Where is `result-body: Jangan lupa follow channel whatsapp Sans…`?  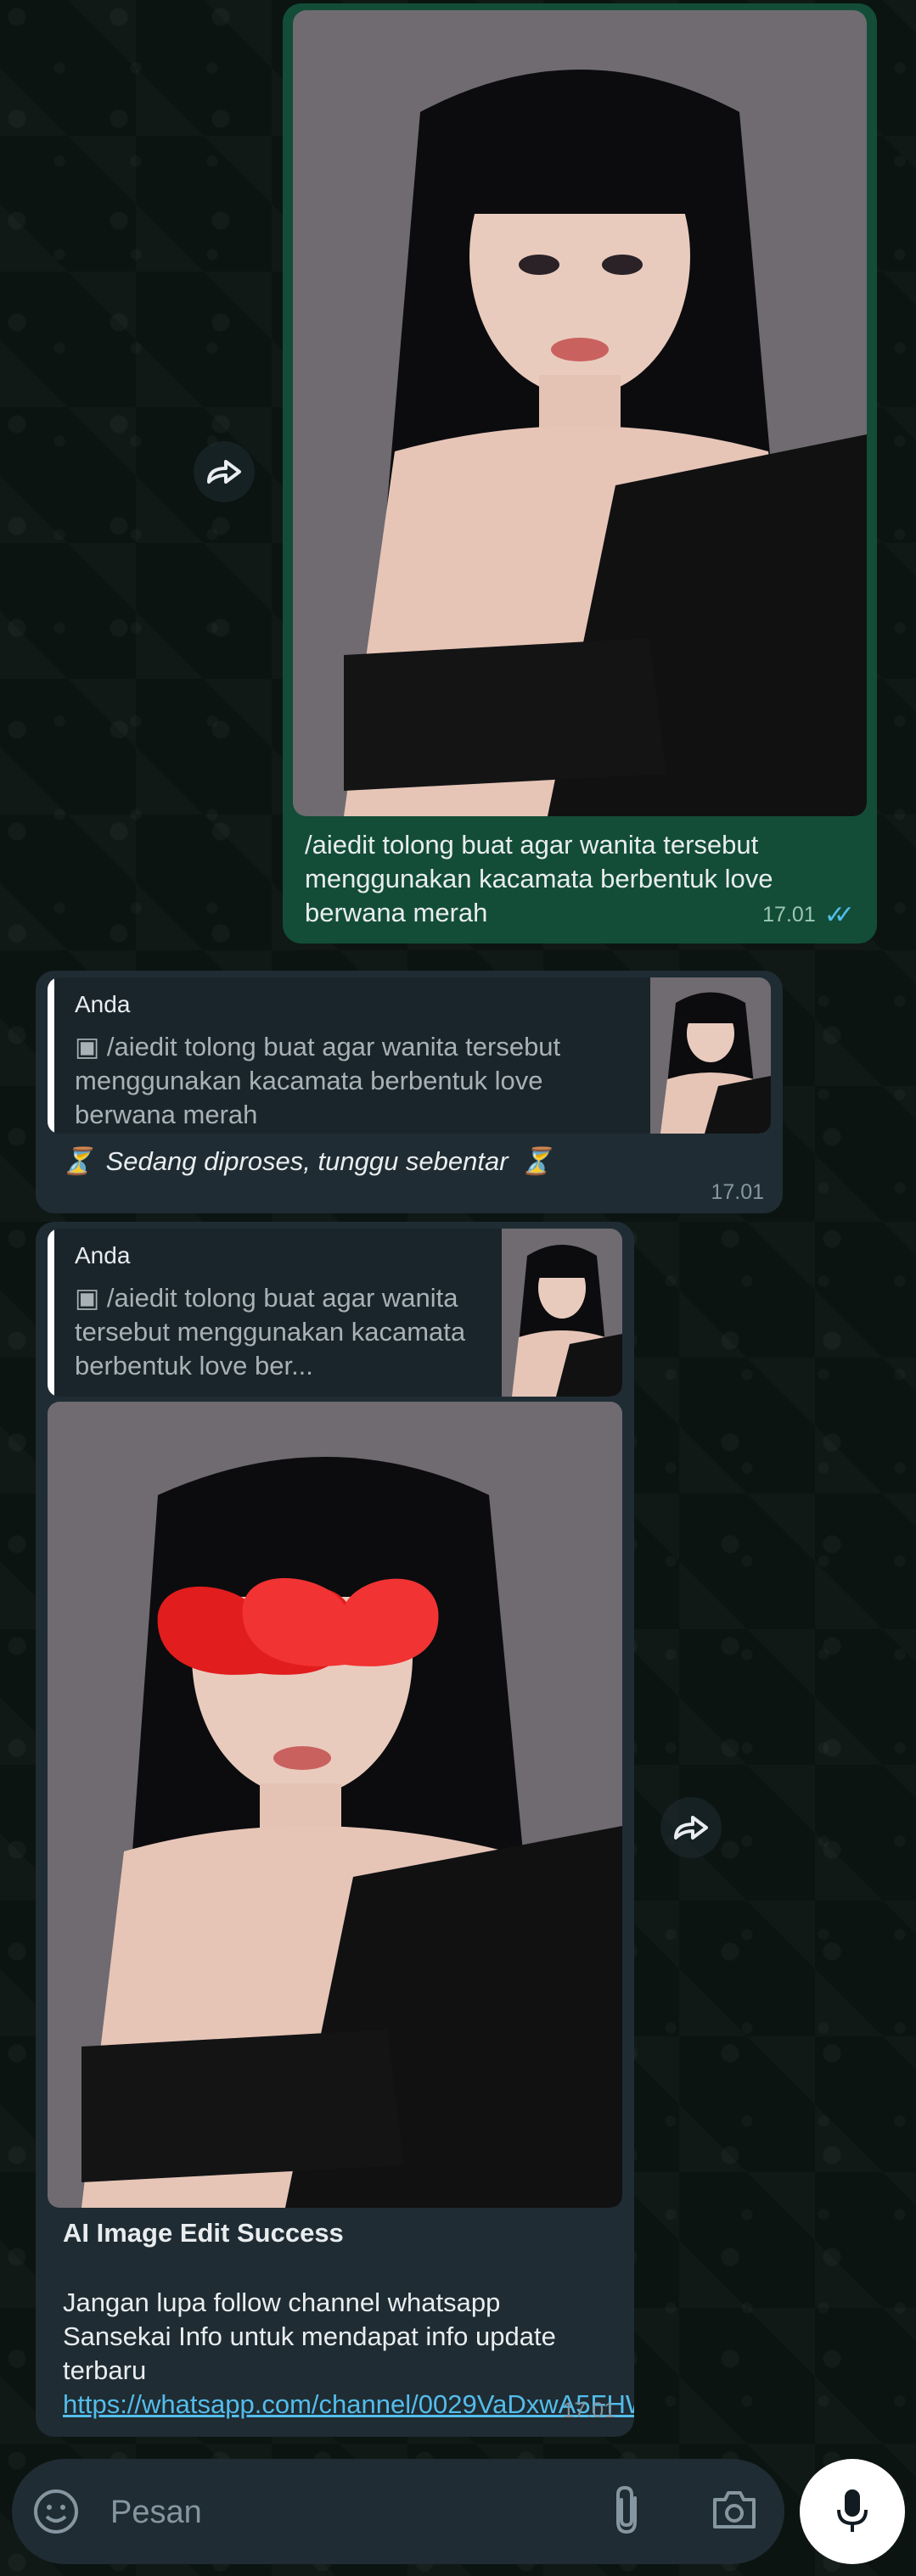
result-body: Jangan lupa follow channel whatsapp Sans… is located at coordinates (349, 2354).